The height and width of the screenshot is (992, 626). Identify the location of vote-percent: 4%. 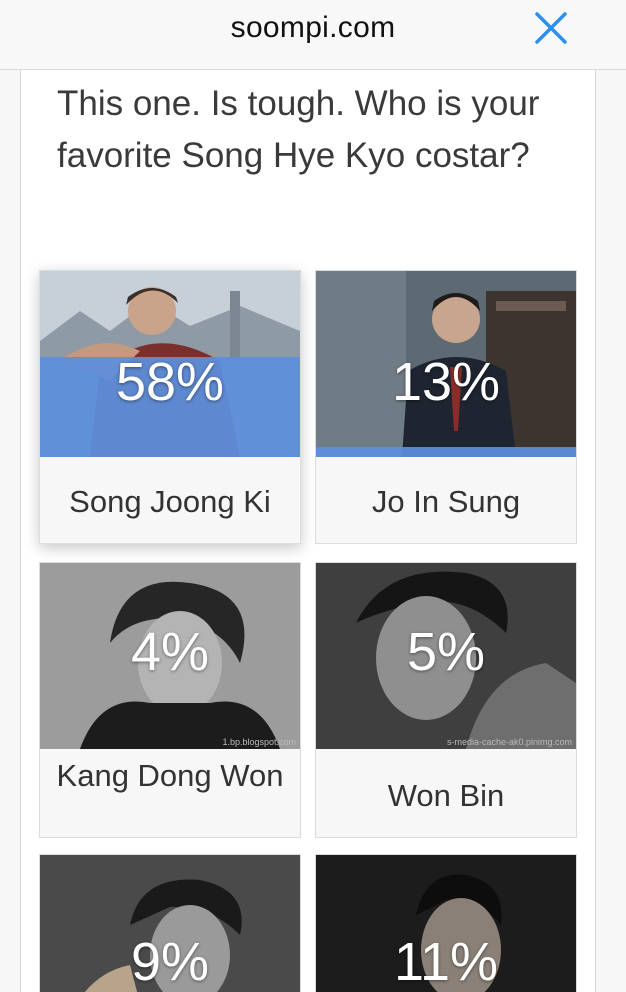
(170, 652).